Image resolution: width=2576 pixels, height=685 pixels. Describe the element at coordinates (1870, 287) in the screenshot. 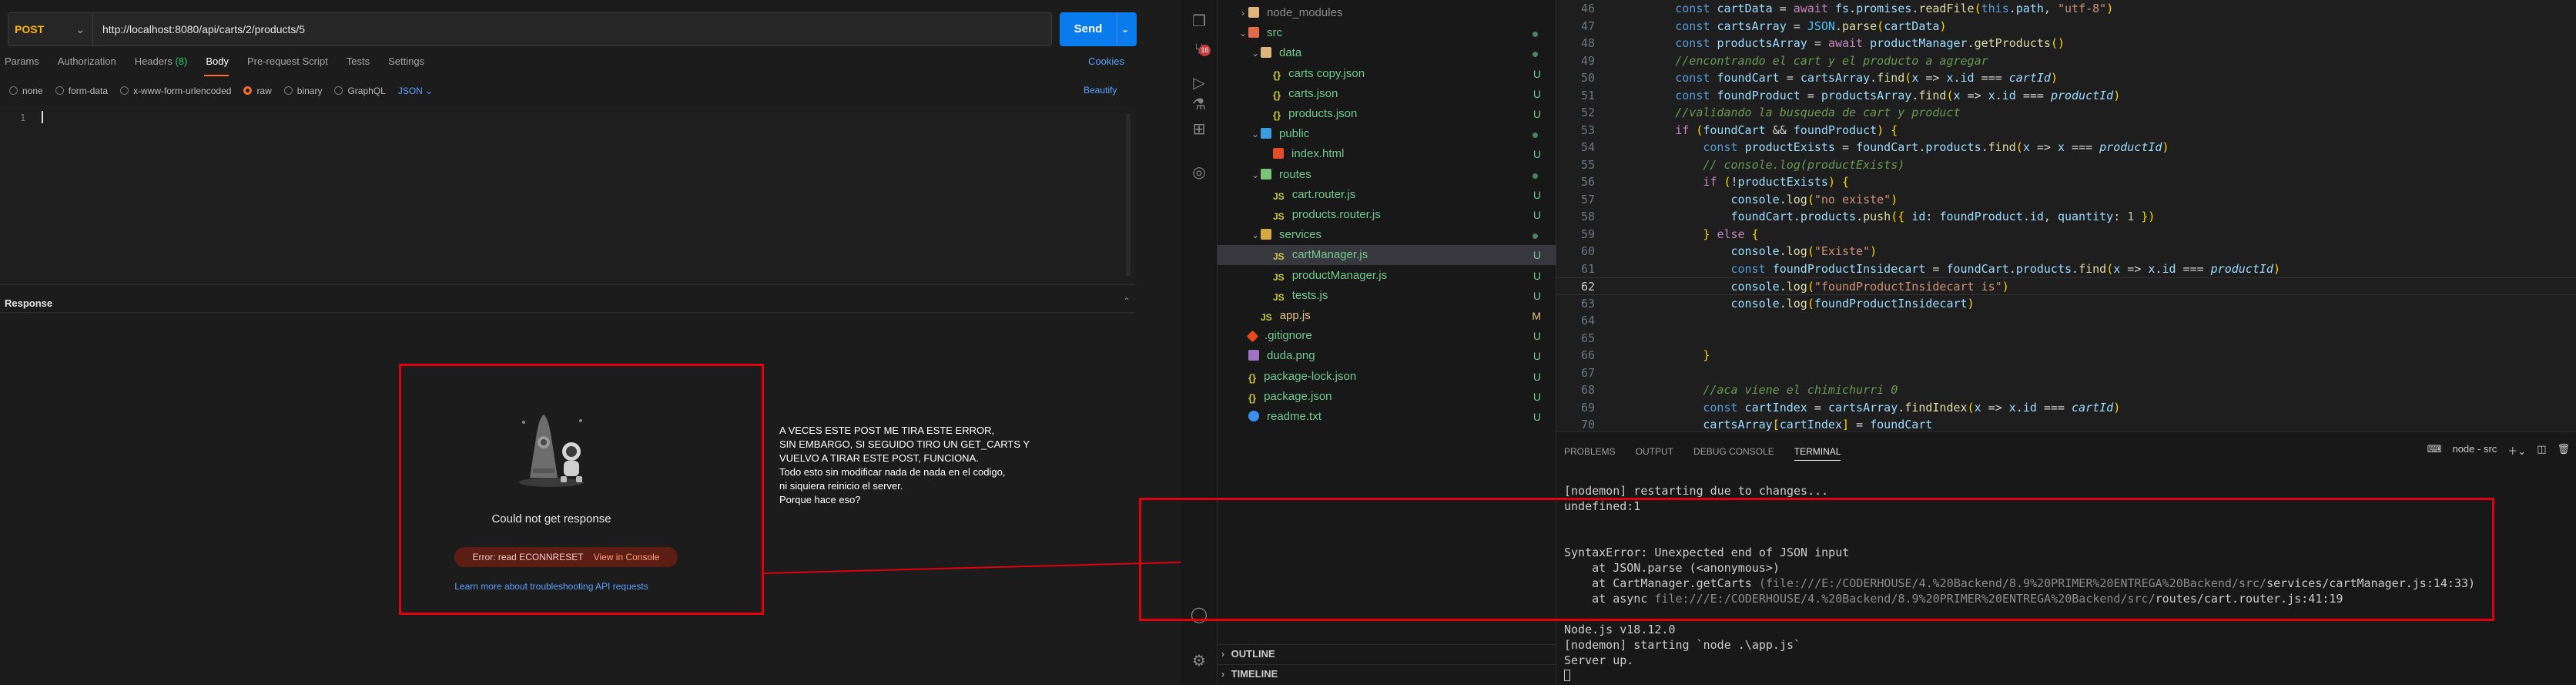

I see `code-text: console.log("foundProductInsidecart is")` at that location.